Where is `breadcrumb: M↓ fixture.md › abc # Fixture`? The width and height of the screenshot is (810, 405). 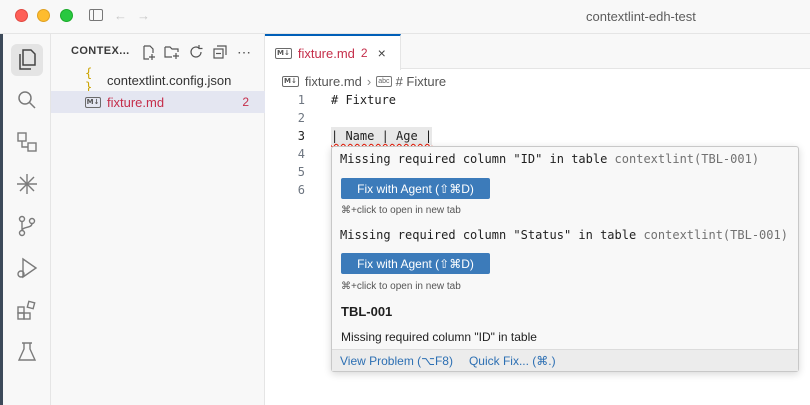
breadcrumb: M↓ fixture.md › abc # Fixture is located at coordinates (364, 81).